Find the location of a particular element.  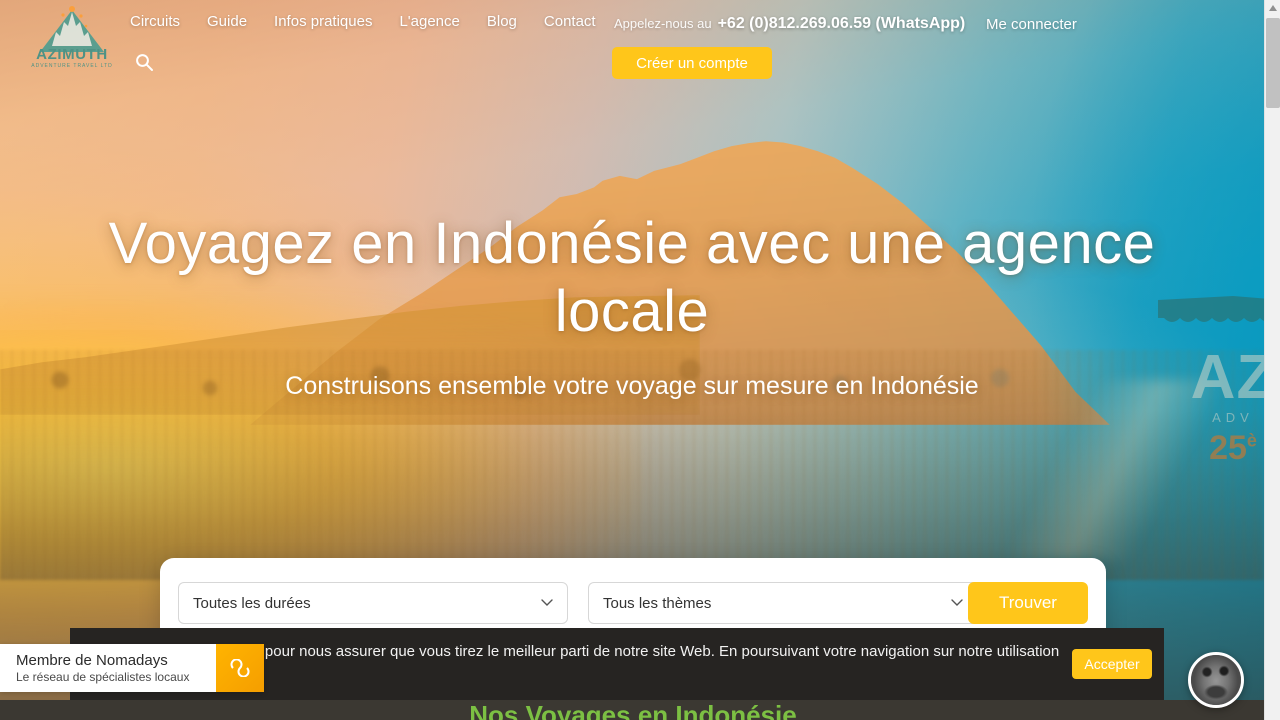

scroll-up-arrow-icon is located at coordinates (1272, 8).